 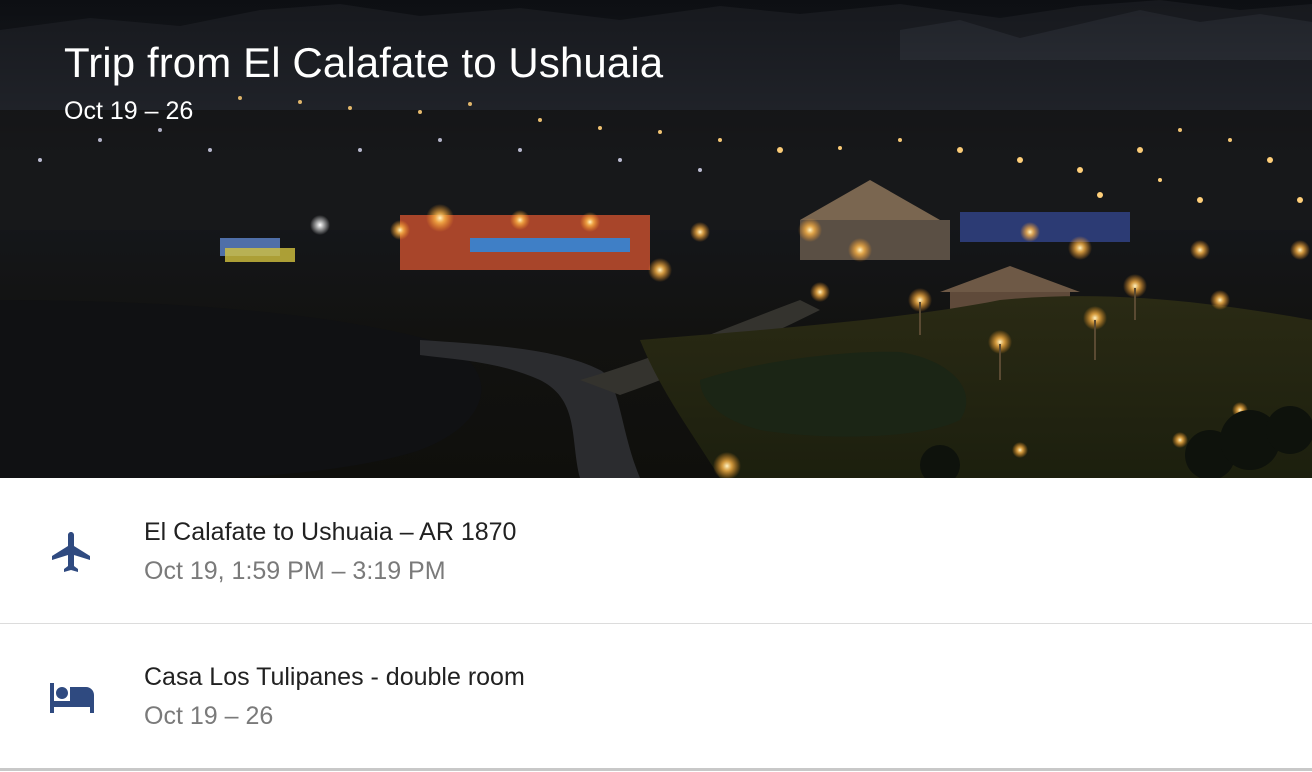 I want to click on airplane-icon, so click(x=71, y=552).